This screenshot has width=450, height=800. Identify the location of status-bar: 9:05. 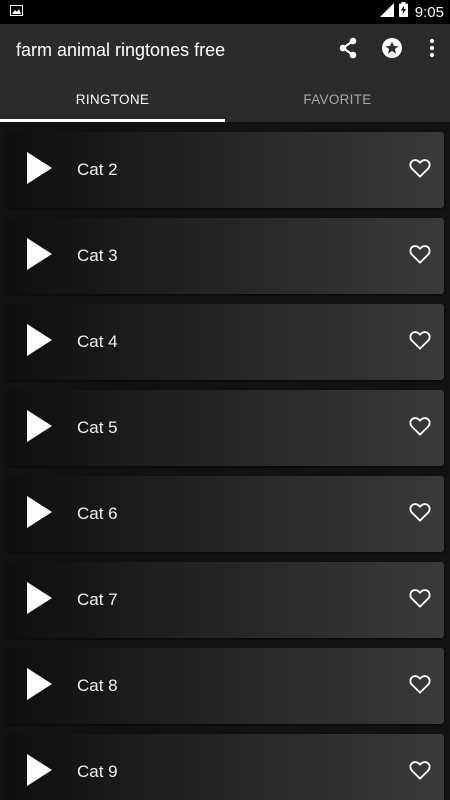
(225, 12).